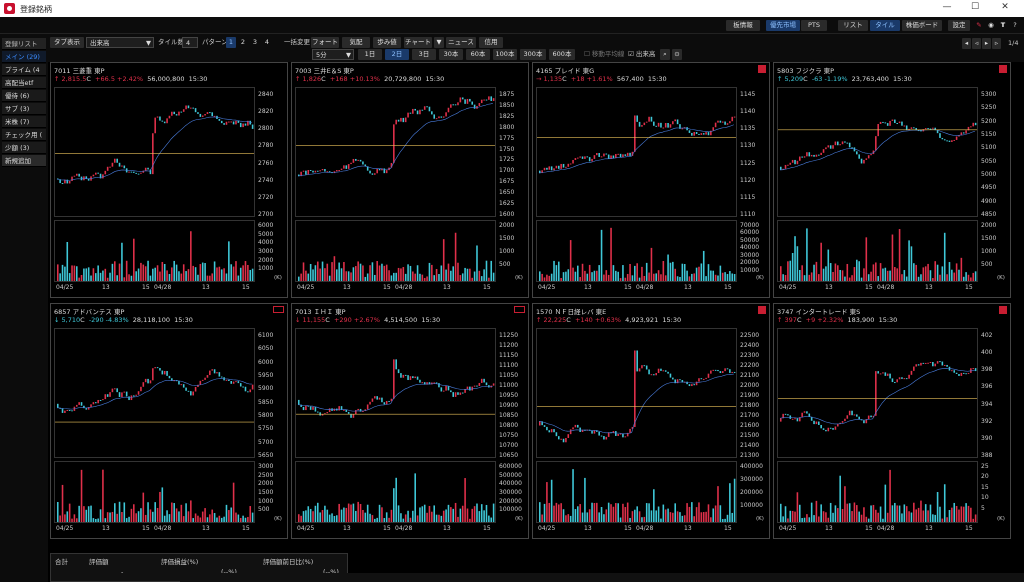 The height and width of the screenshot is (582, 1024). I want to click on pattern-3-button: 3, so click(255, 42).